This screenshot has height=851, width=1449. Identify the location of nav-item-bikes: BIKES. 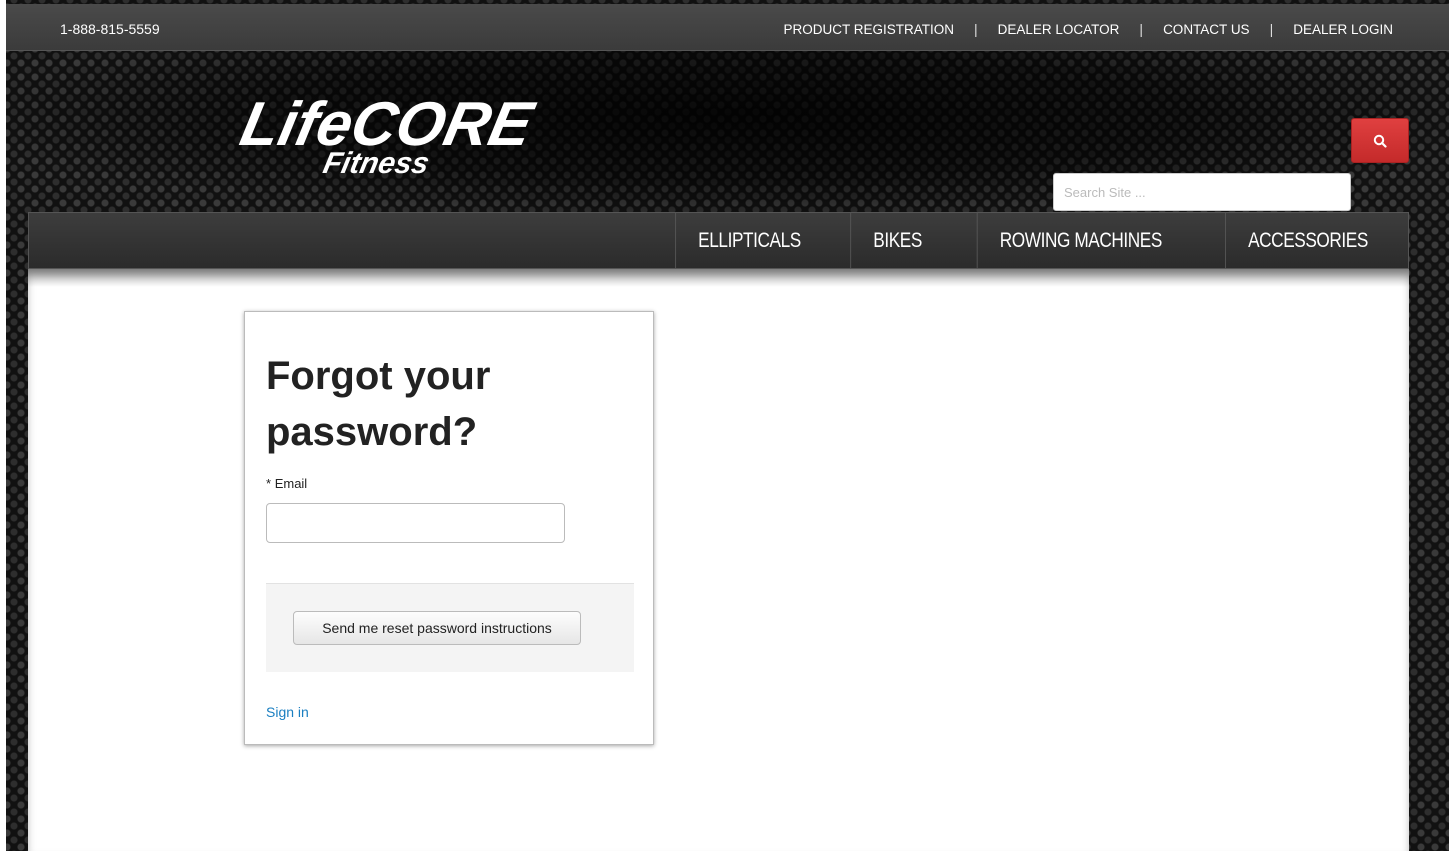
(896, 240).